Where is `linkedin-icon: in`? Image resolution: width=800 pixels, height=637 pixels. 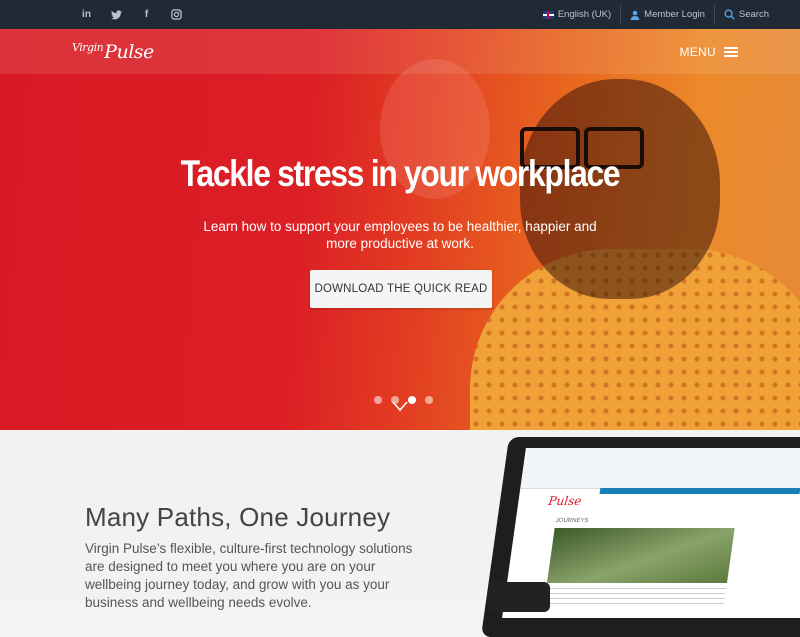
linkedin-icon: in is located at coordinates (86, 14).